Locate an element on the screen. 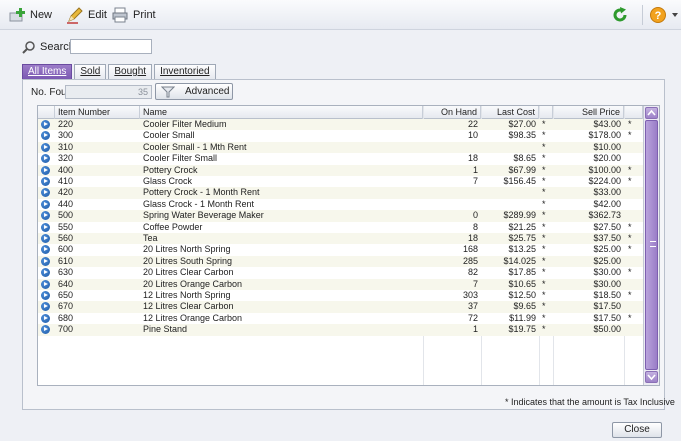 The height and width of the screenshot is (441, 681). cell-on-hand: 7 is located at coordinates (475, 181).